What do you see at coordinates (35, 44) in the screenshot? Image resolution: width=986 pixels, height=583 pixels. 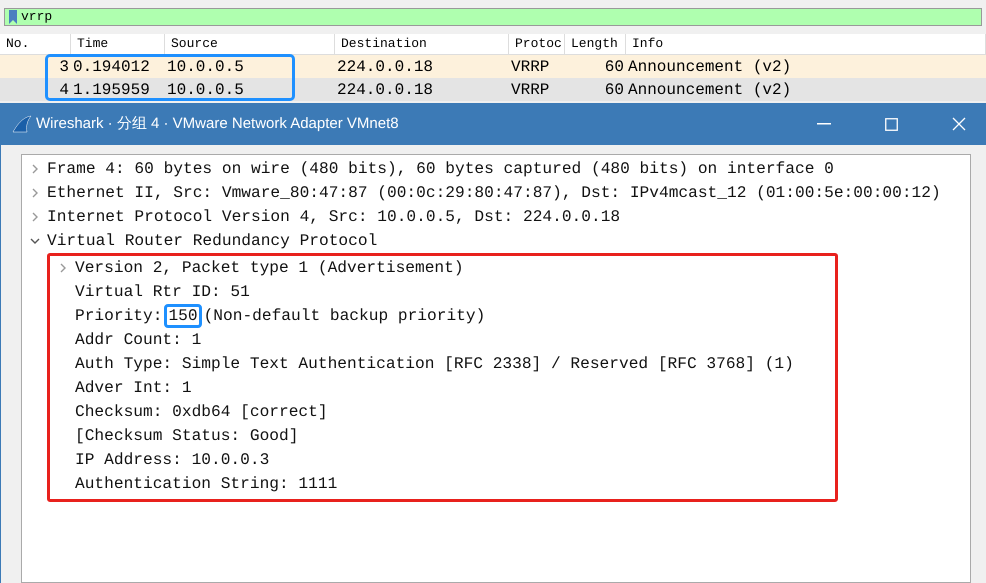 I see `column-header: No.` at bounding box center [35, 44].